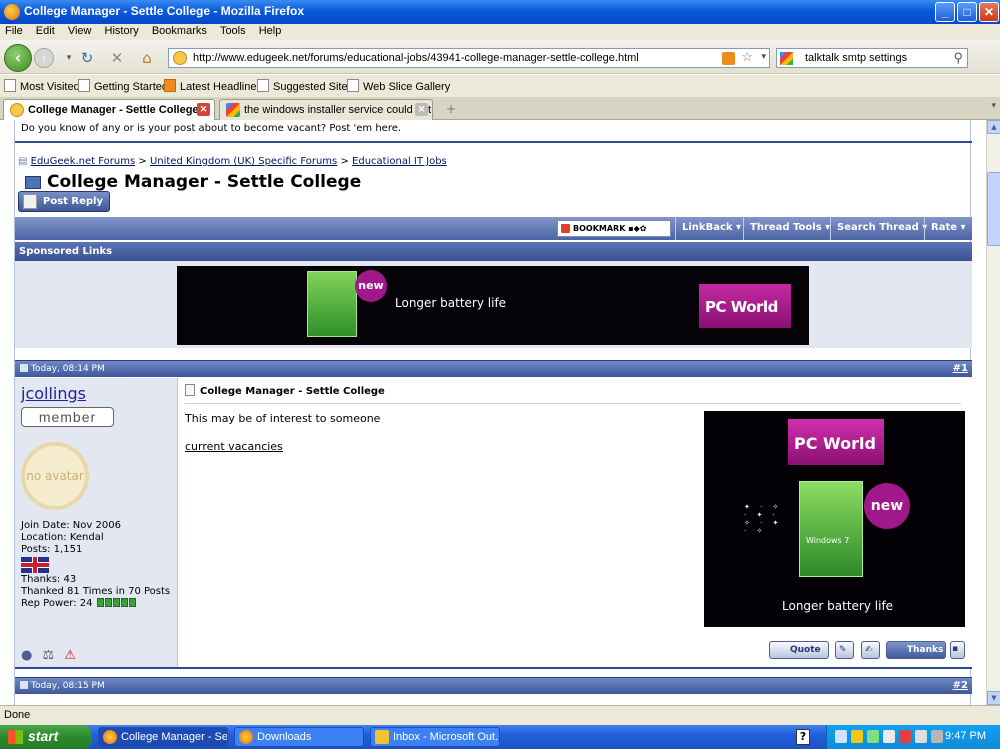 This screenshot has height=749, width=1000. I want to click on tab-college-manager: College Manager - Settle College ✕, so click(109, 109).